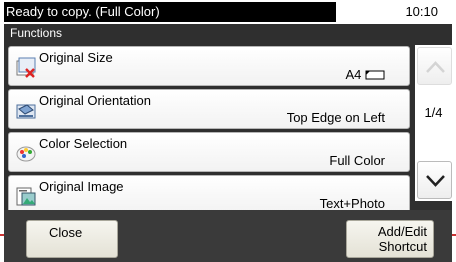 The image size is (456, 262). I want to click on color-selection-icon, so click(26, 153).